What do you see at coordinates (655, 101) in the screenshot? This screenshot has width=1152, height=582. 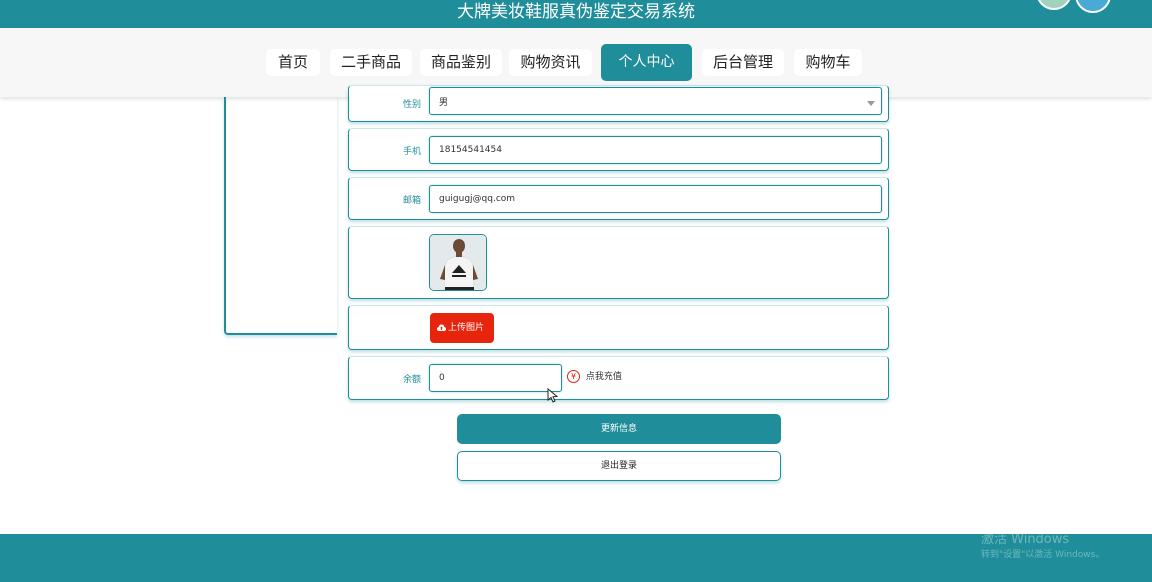 I see `gender-select: 男` at bounding box center [655, 101].